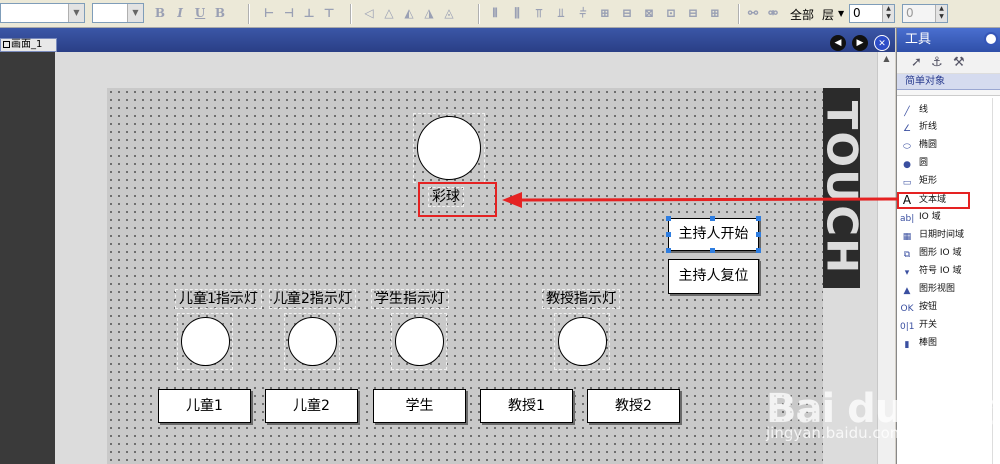 The image size is (1000, 464). What do you see at coordinates (872, 13) in the screenshot?
I see `layer-spinner: 0 ▲ ▼` at bounding box center [872, 13].